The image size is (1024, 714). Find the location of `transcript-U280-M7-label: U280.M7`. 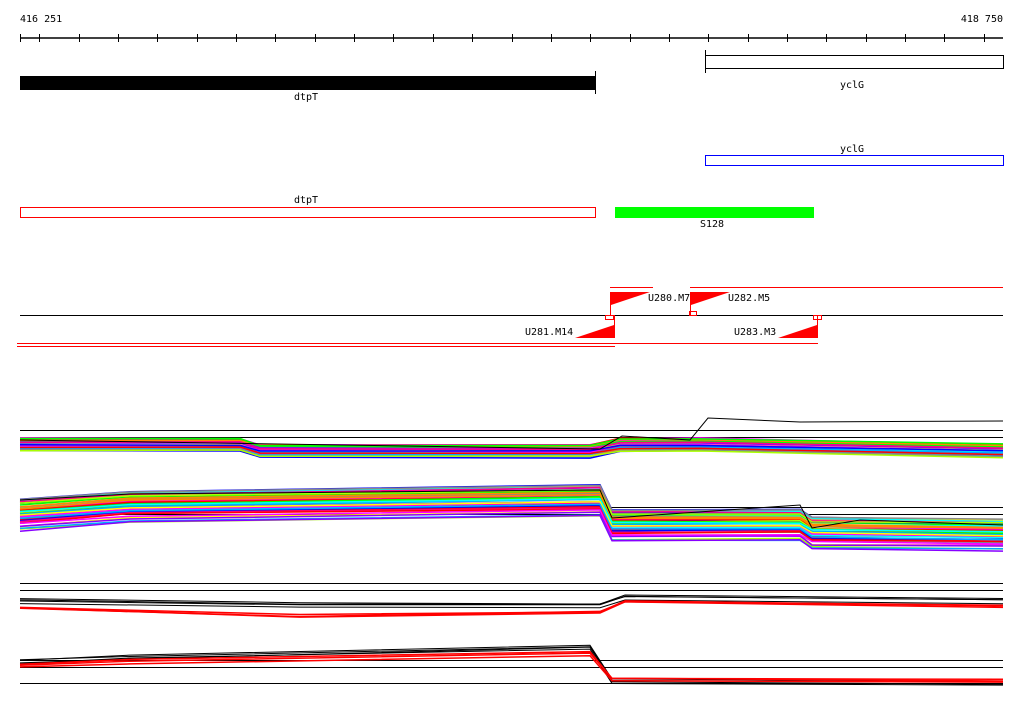

transcript-U280-M7-label: U280.M7 is located at coordinates (669, 298).